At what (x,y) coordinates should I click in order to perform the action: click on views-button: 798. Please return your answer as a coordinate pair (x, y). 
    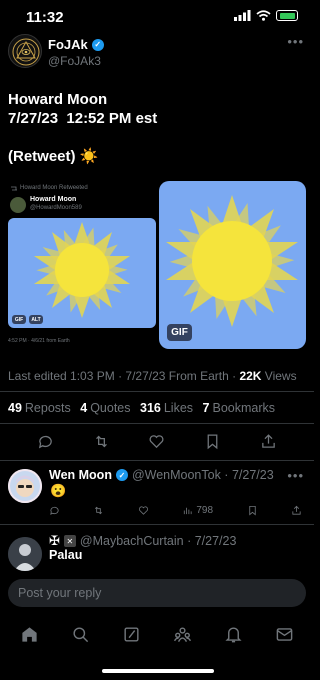
    Looking at the image, I should click on (197, 510).